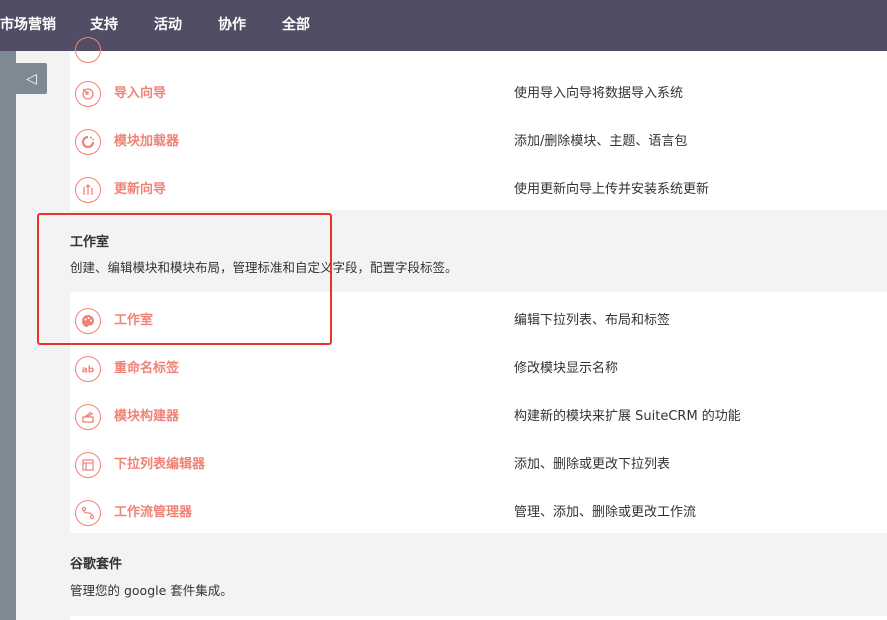 The height and width of the screenshot is (620, 887). Describe the element at coordinates (146, 142) in the screenshot. I see `admin-row-title: 模块加载器` at that location.